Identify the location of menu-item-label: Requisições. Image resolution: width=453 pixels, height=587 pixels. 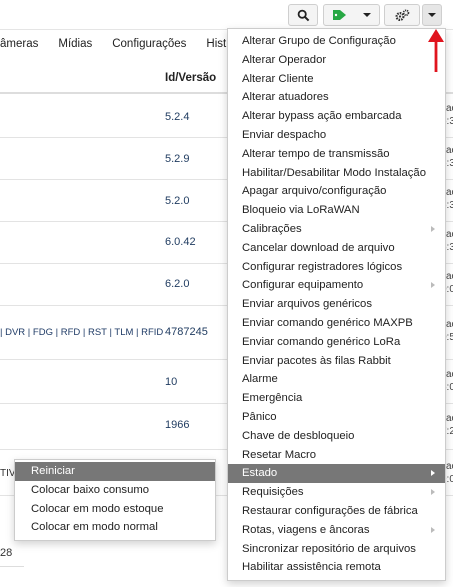
(273, 492).